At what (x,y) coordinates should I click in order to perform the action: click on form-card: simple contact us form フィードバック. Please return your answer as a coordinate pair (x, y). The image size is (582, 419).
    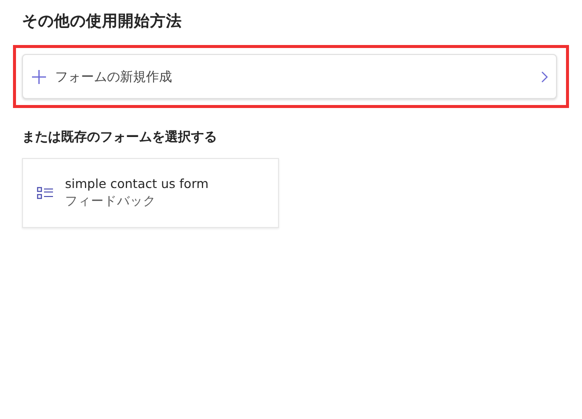
    Looking at the image, I should click on (150, 193).